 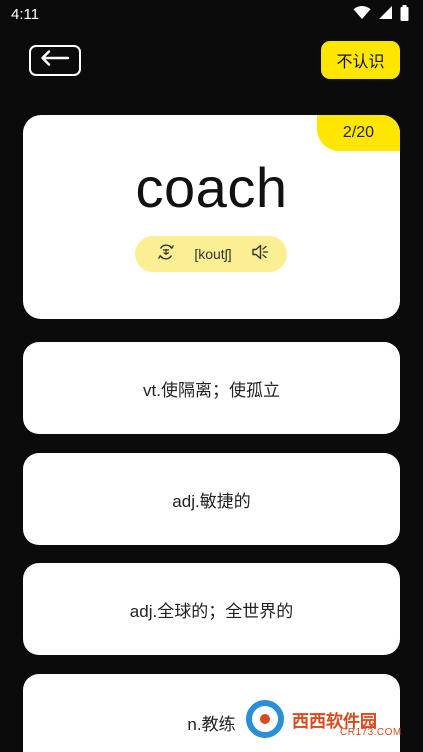 I want to click on signal-icon, so click(x=385, y=15).